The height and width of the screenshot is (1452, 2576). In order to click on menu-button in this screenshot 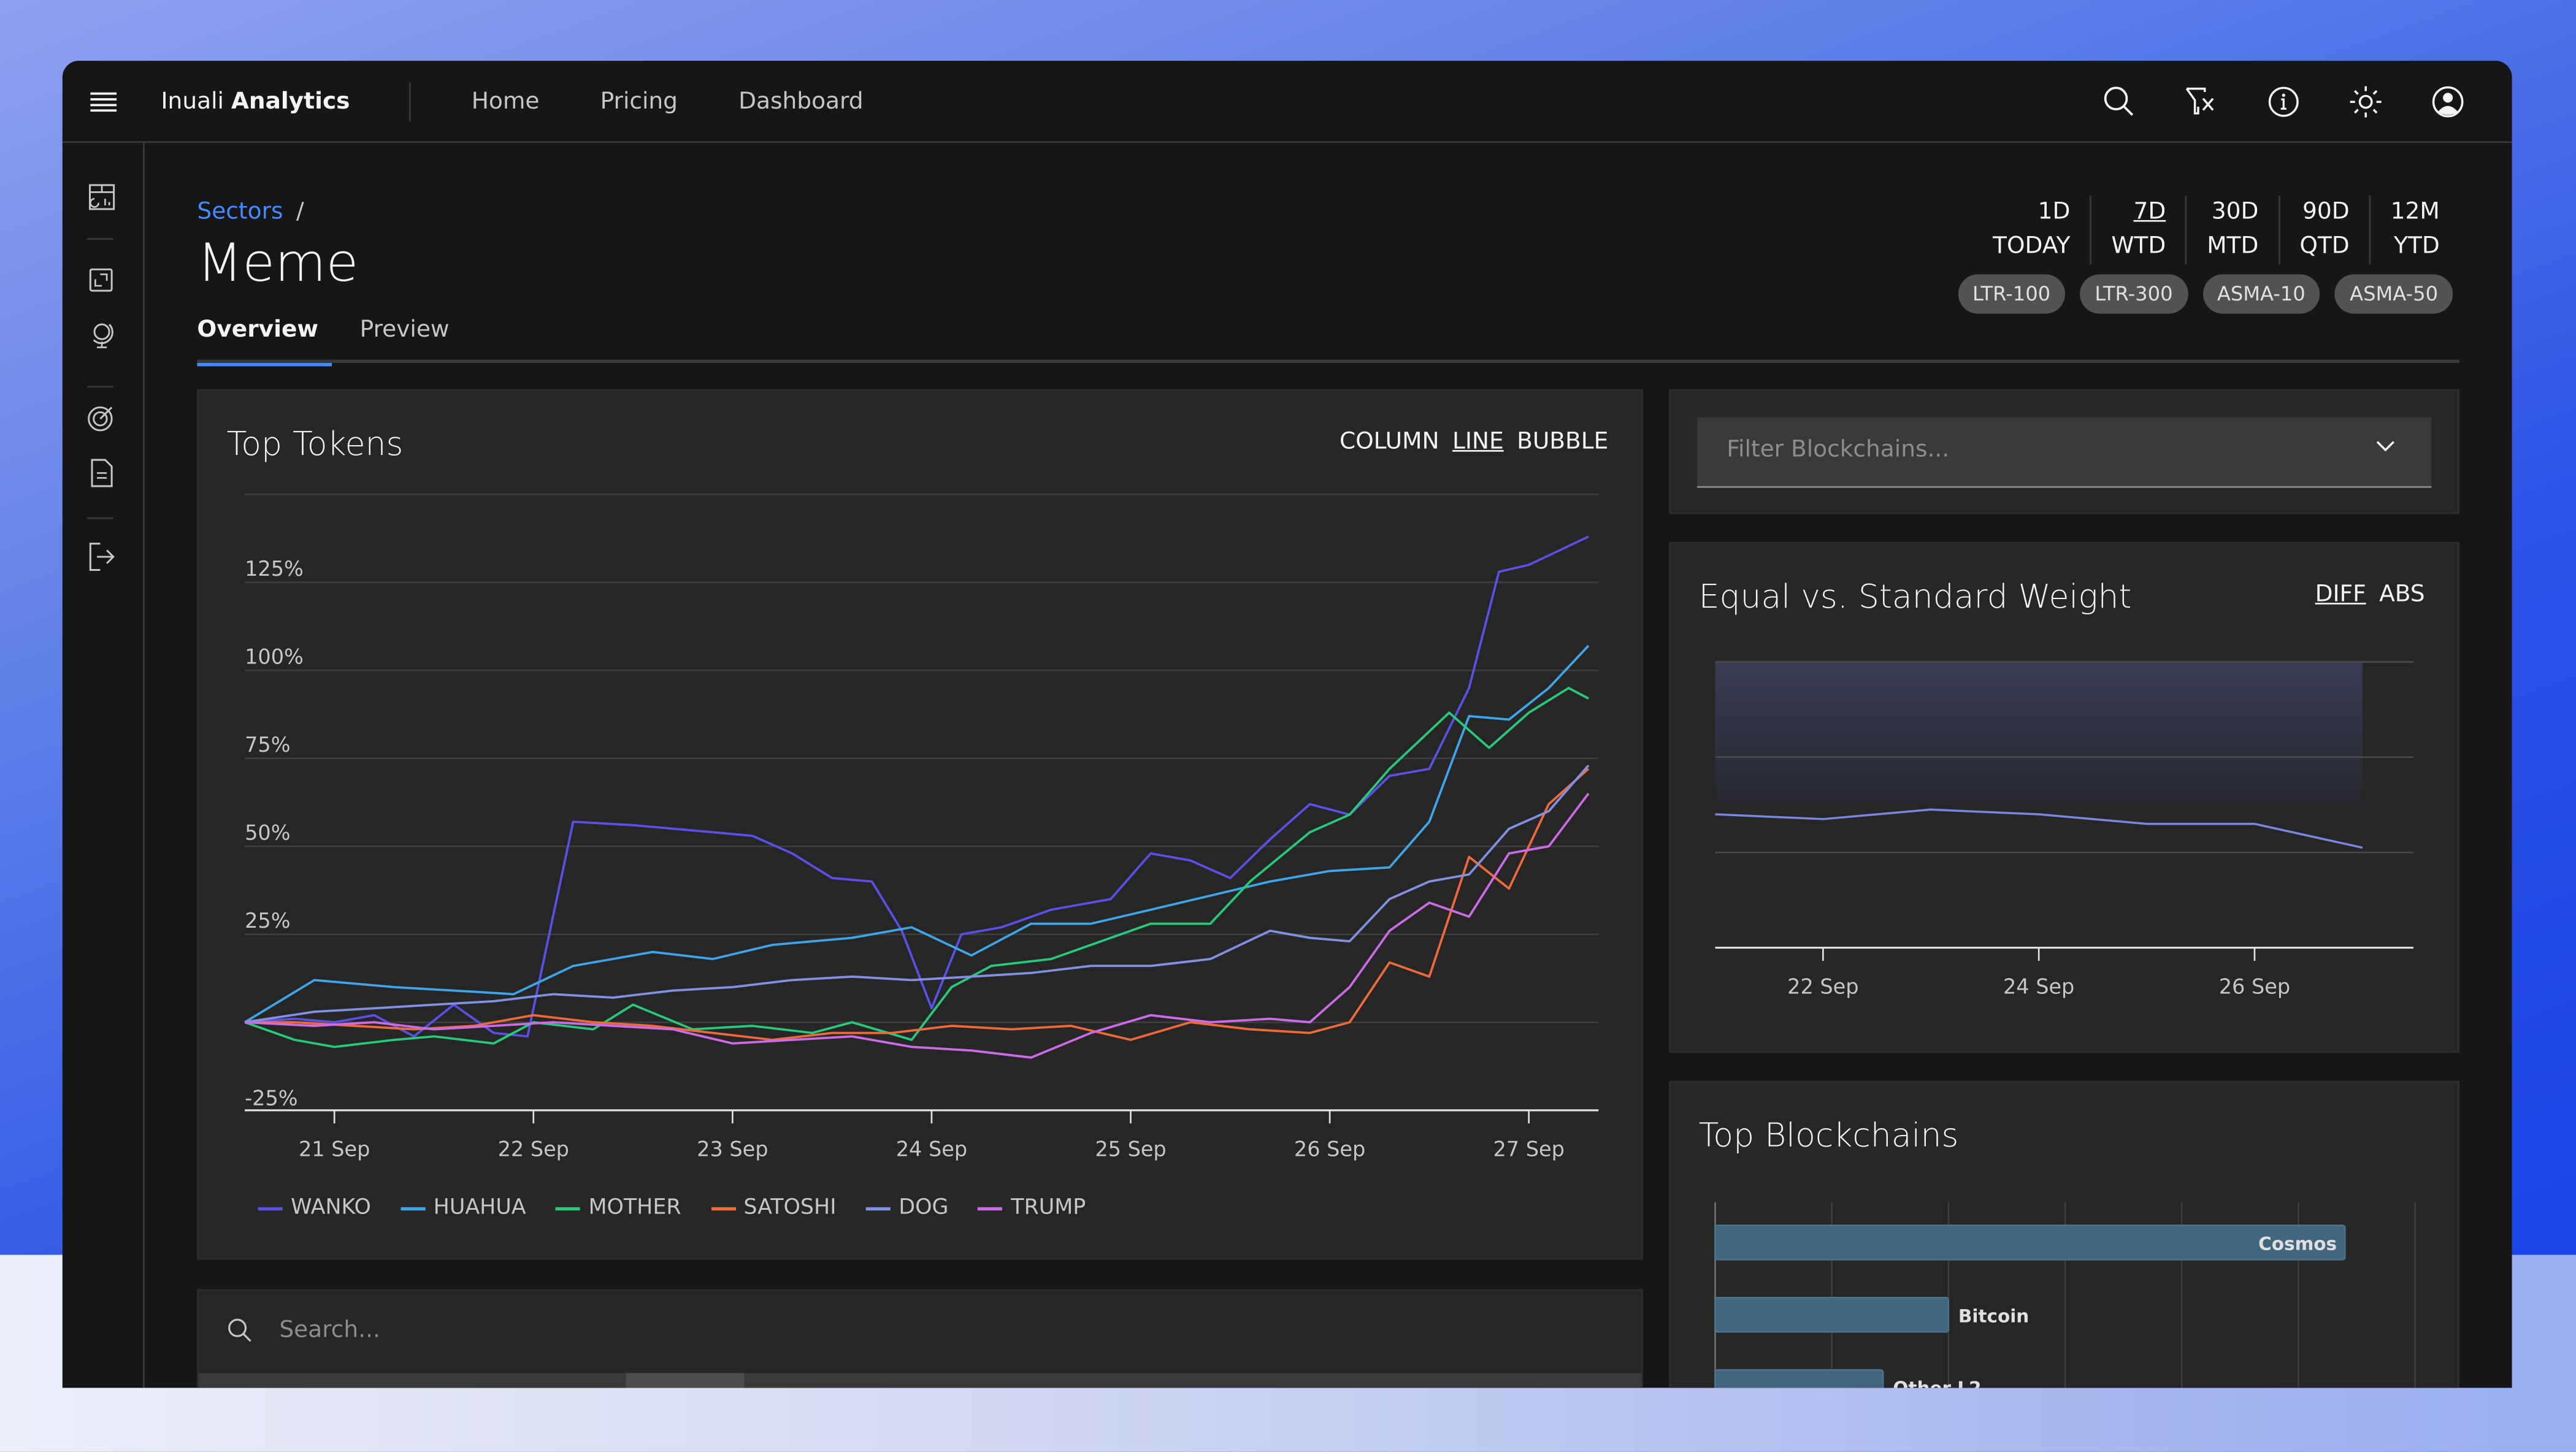, I will do `click(104, 101)`.